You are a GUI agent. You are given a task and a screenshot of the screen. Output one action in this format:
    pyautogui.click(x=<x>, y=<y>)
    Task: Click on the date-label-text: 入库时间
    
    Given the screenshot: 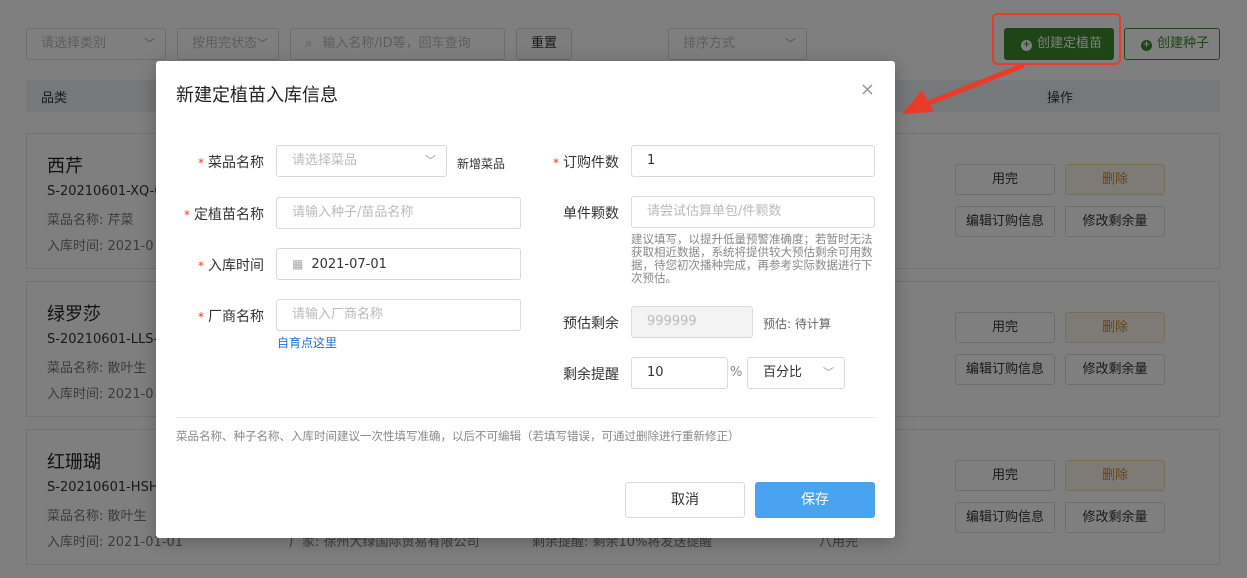 What is the action you would take?
    pyautogui.click(x=236, y=266)
    